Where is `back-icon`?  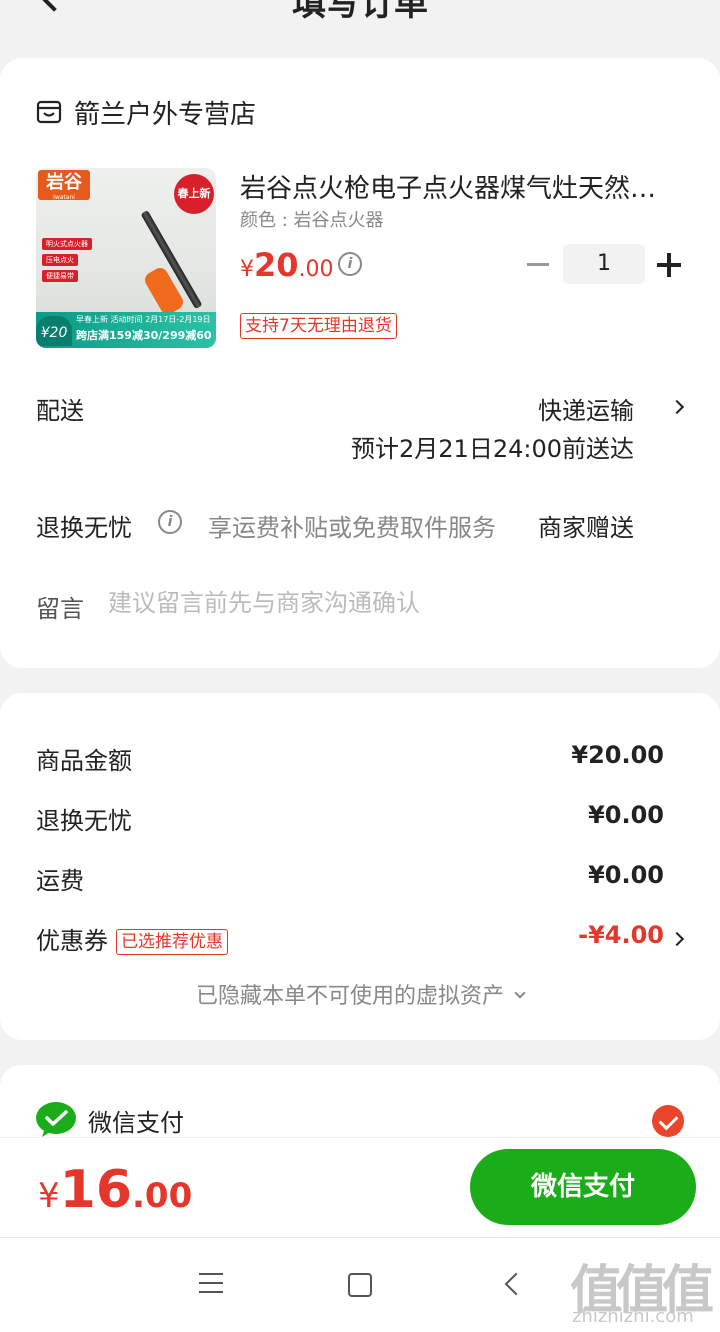 back-icon is located at coordinates (516, 1284).